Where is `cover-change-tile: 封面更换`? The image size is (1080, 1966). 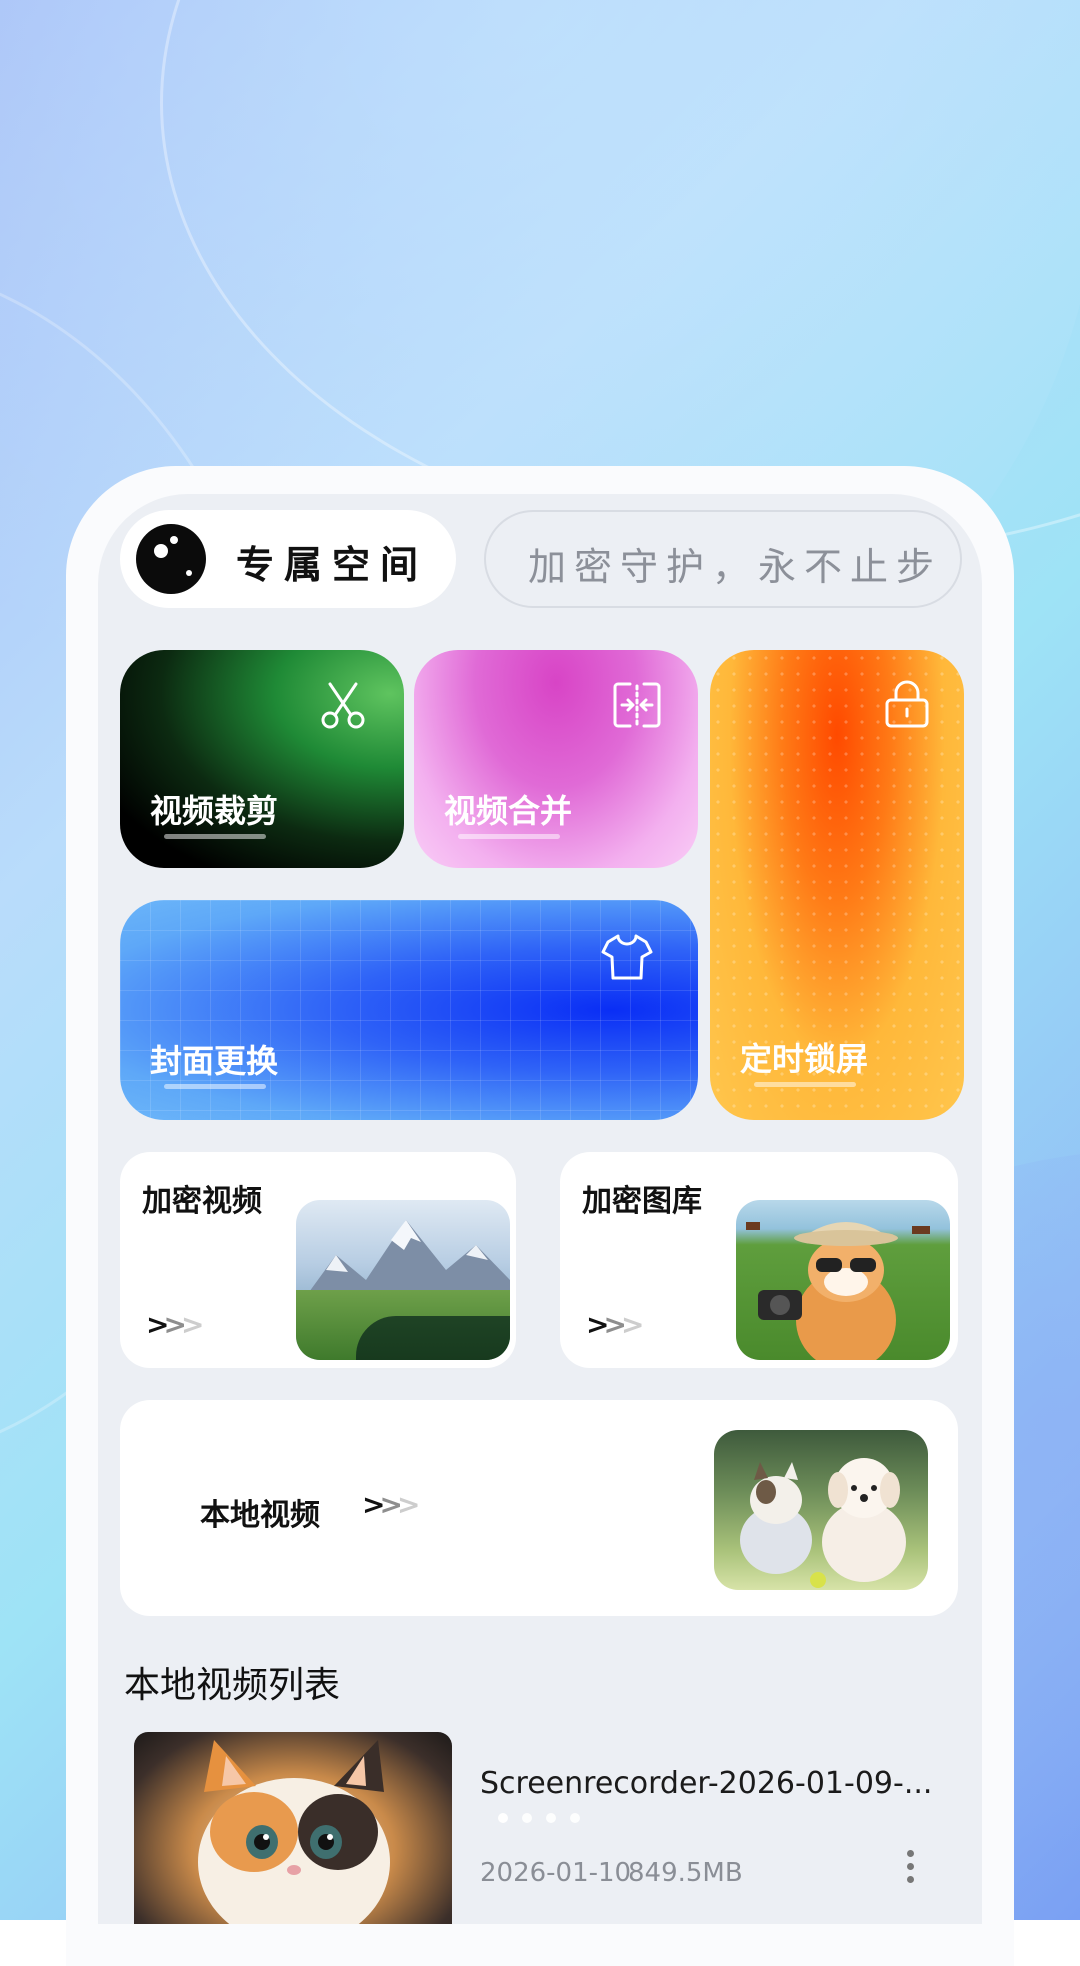
cover-change-tile: 封面更换 is located at coordinates (409, 1010).